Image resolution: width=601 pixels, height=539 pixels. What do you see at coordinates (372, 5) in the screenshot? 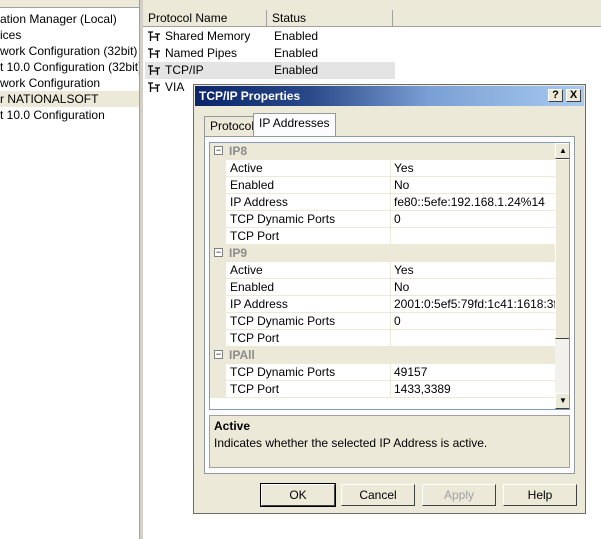
I see `list-toolbar-strip` at bounding box center [372, 5].